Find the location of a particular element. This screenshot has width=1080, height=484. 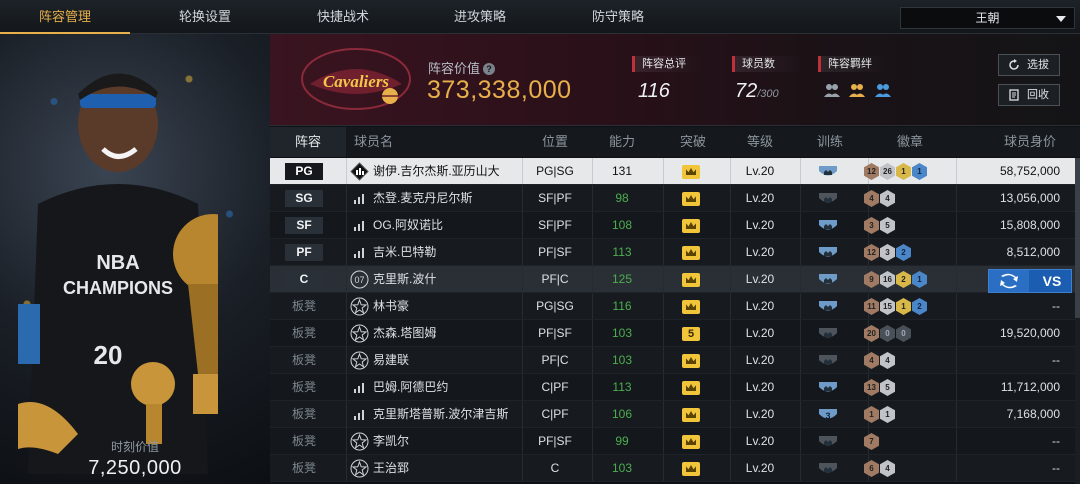

breakthrough-level-badge: 5 is located at coordinates (691, 334).